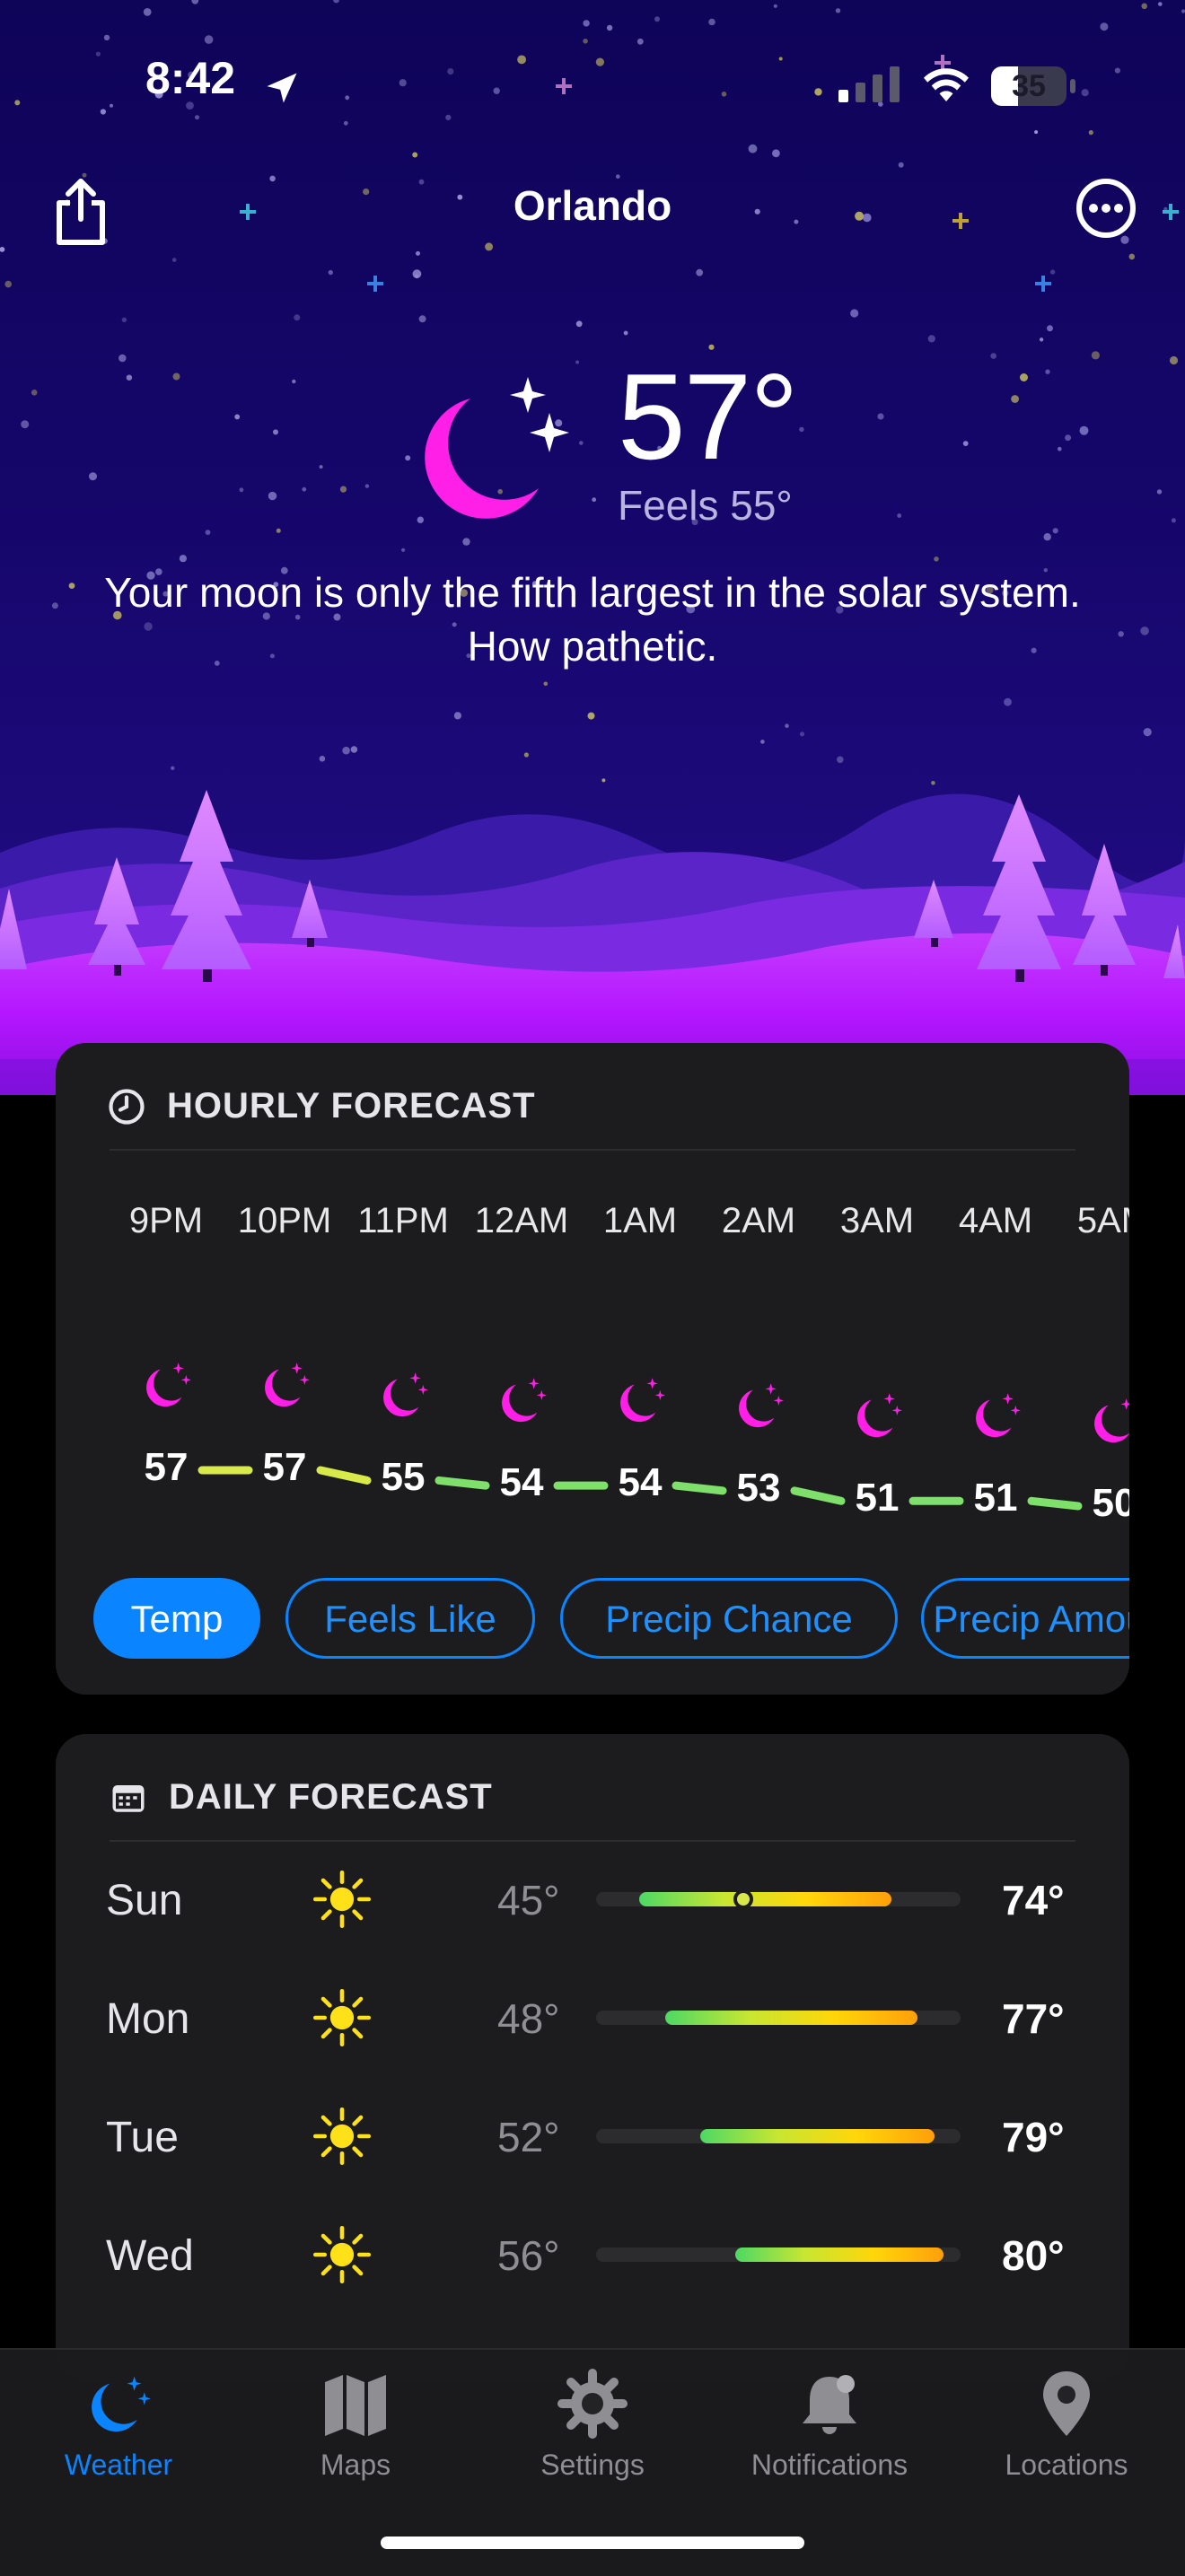 The image size is (1185, 2576). Describe the element at coordinates (410, 1618) in the screenshot. I see `pill-feels-like: Feels Like` at that location.